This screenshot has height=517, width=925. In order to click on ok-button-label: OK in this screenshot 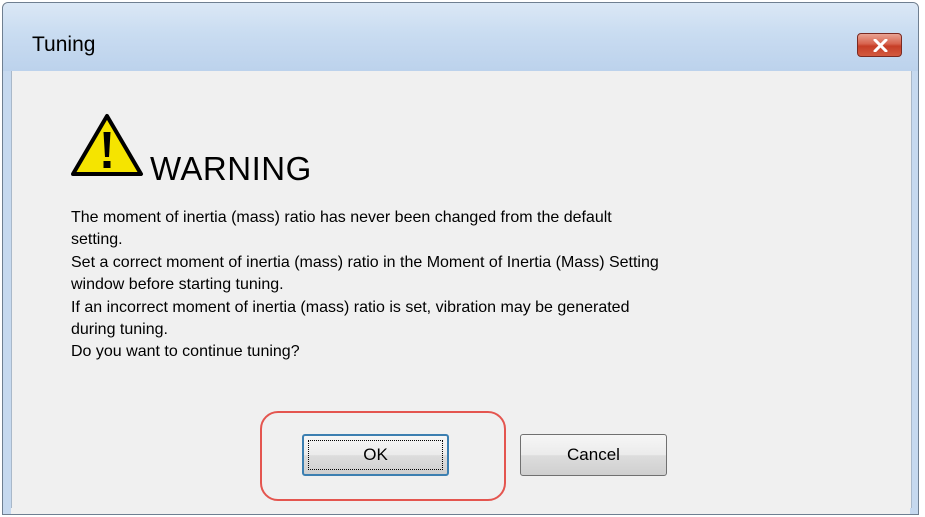, I will do `click(375, 454)`.